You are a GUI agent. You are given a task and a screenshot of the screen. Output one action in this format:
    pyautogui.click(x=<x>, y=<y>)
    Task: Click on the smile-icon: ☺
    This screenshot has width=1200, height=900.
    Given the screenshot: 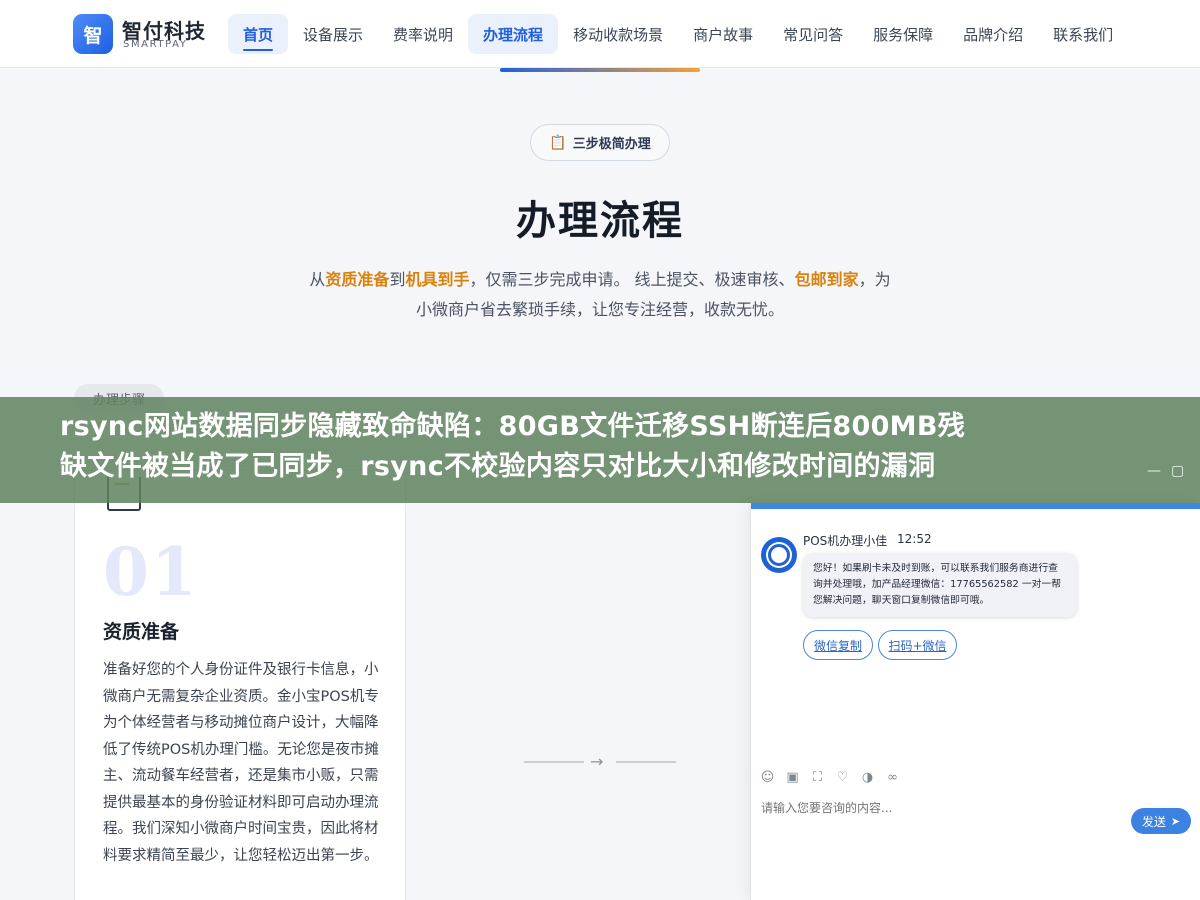 What is the action you would take?
    pyautogui.click(x=767, y=777)
    